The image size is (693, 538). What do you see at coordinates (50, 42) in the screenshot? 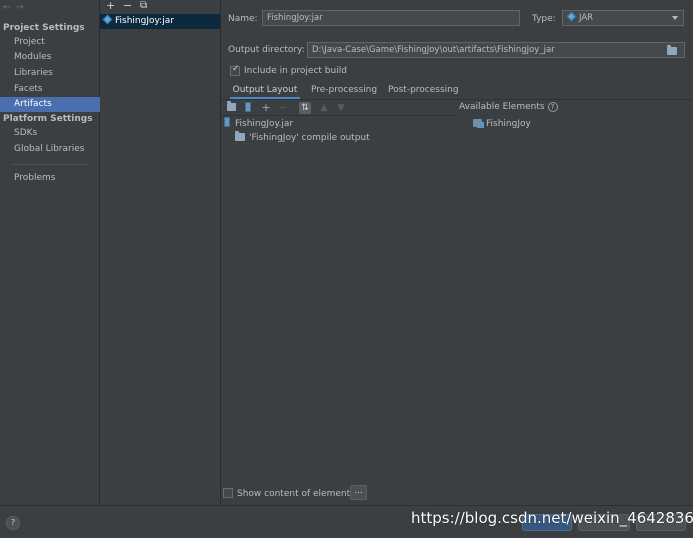
I see `sidebar-item-project: Project` at bounding box center [50, 42].